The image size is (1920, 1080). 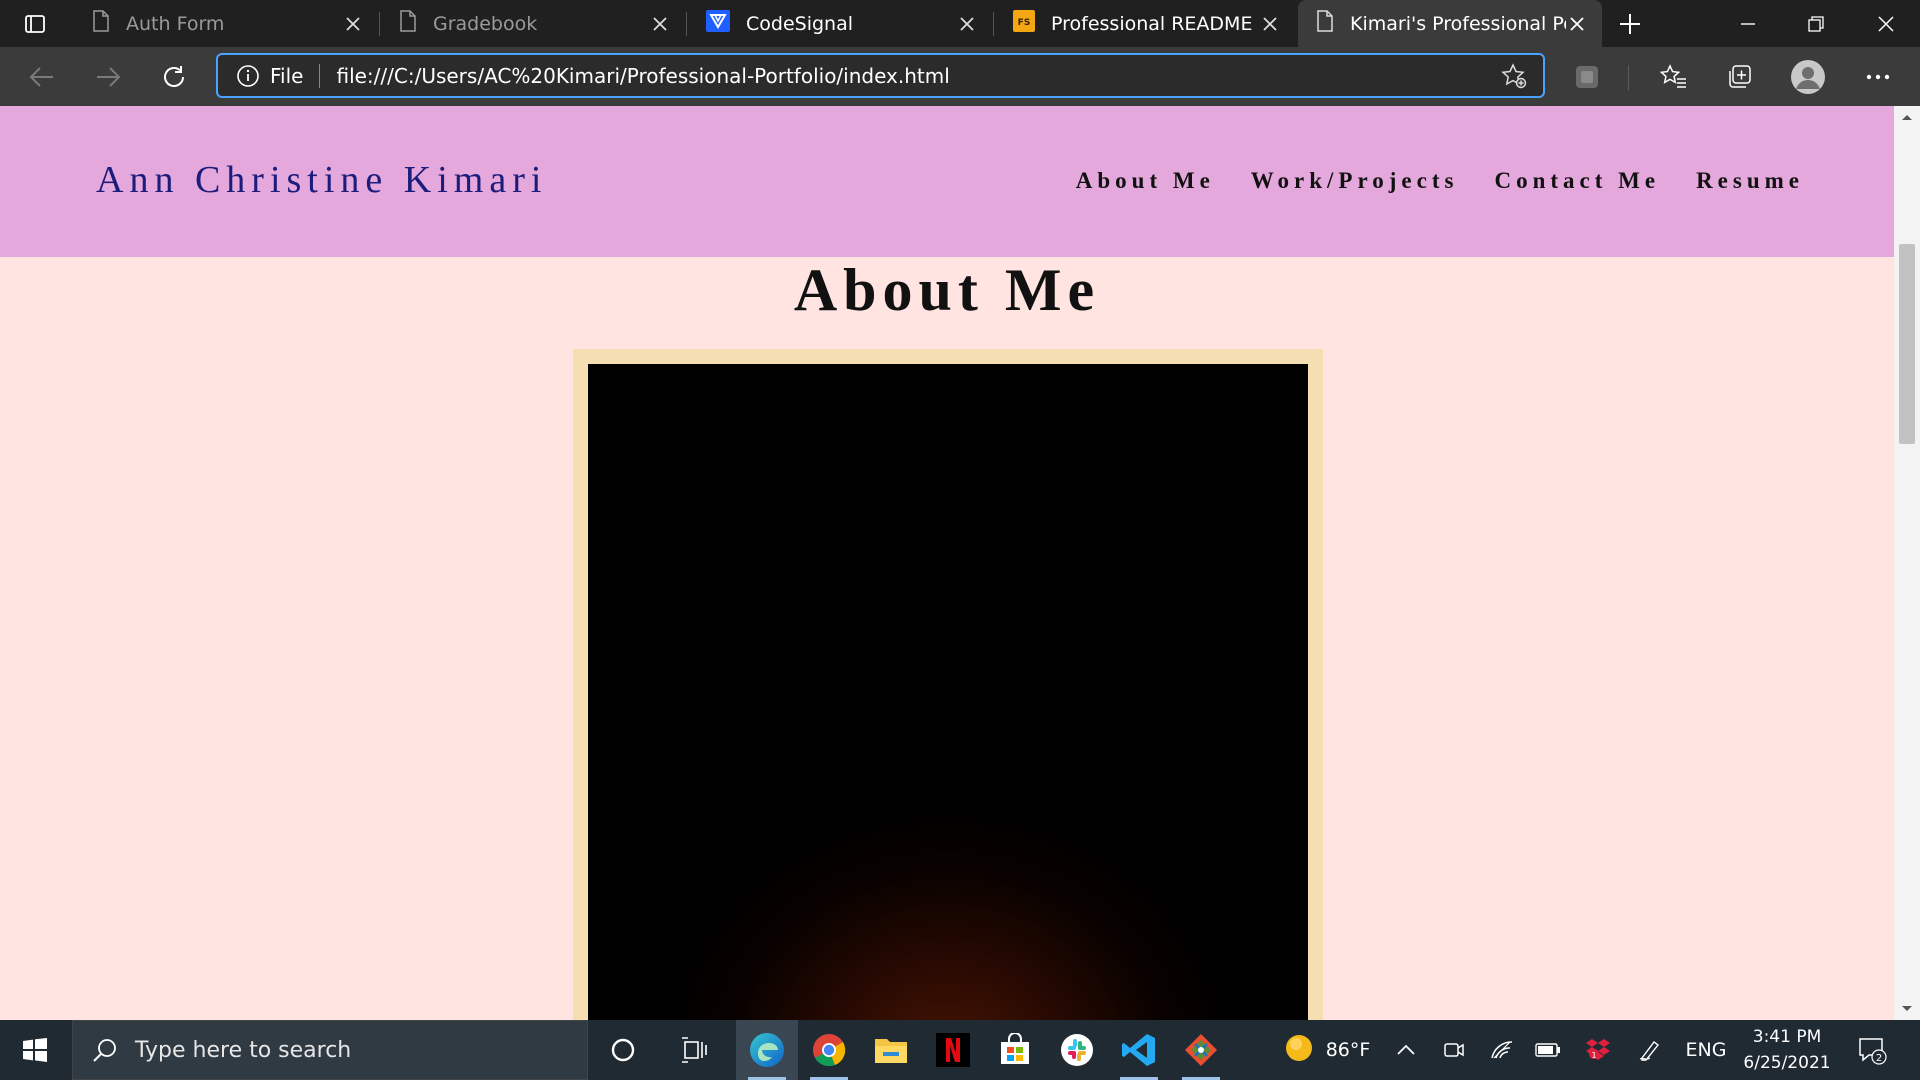 What do you see at coordinates (1514, 76) in the screenshot?
I see `add-favorite-icon` at bounding box center [1514, 76].